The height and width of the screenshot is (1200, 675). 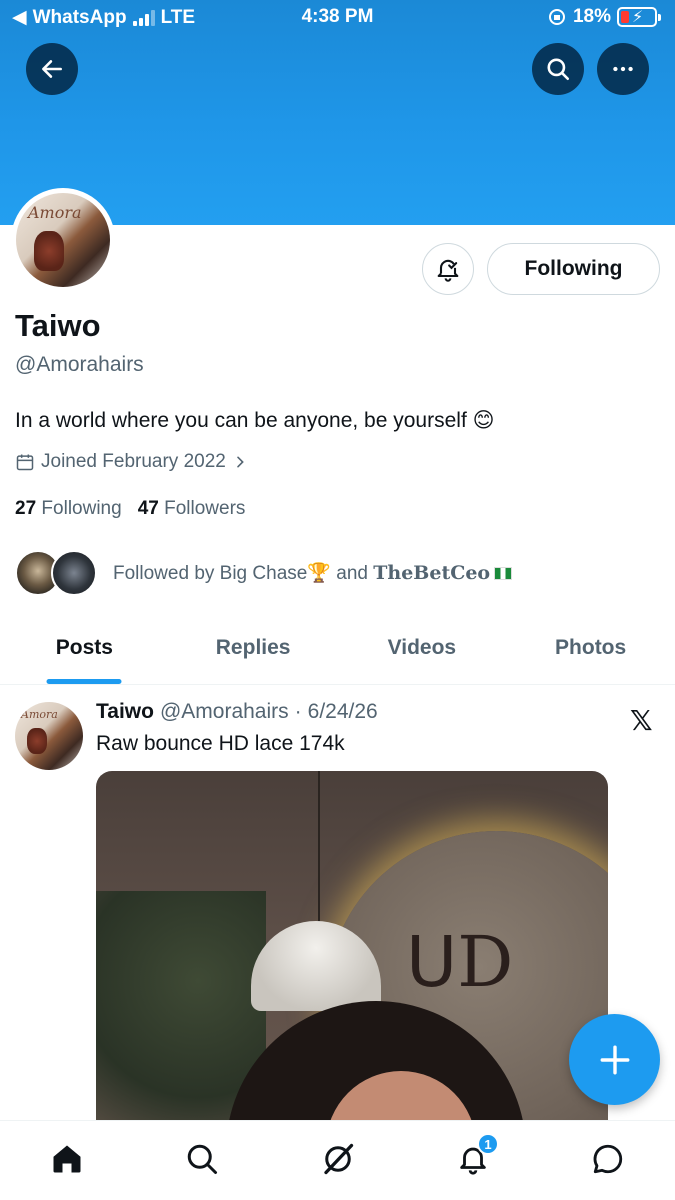 I want to click on nav-search, so click(x=202, y=1159).